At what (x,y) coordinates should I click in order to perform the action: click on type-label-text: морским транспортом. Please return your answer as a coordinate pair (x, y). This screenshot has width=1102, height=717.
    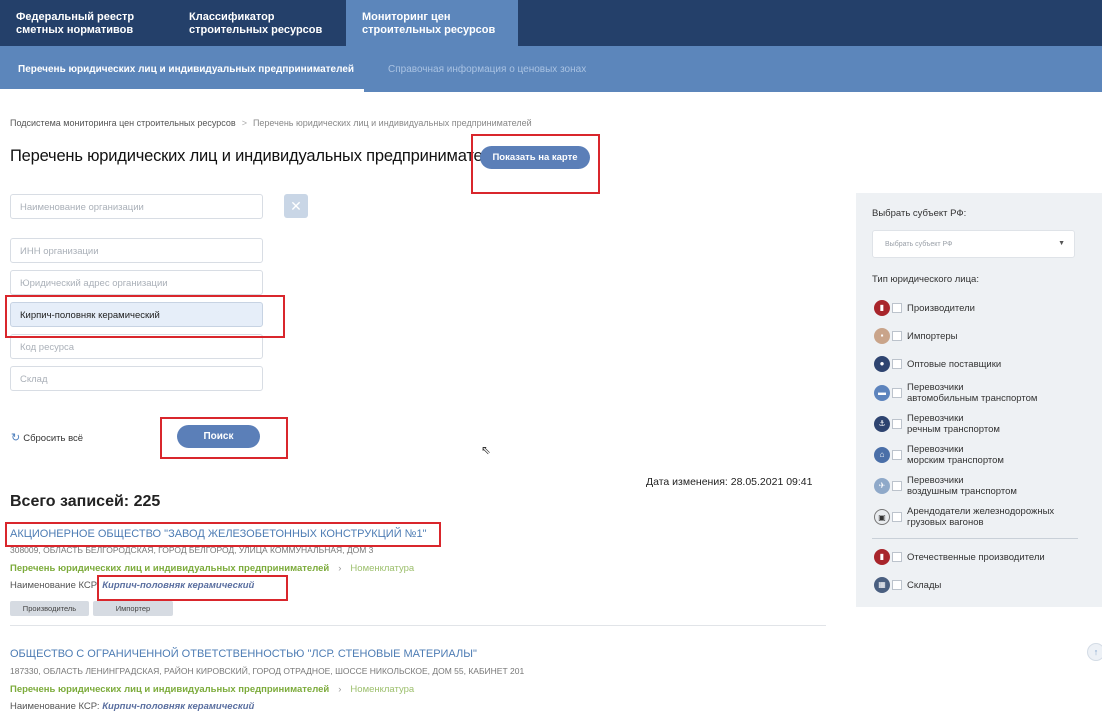
    Looking at the image, I should click on (955, 460).